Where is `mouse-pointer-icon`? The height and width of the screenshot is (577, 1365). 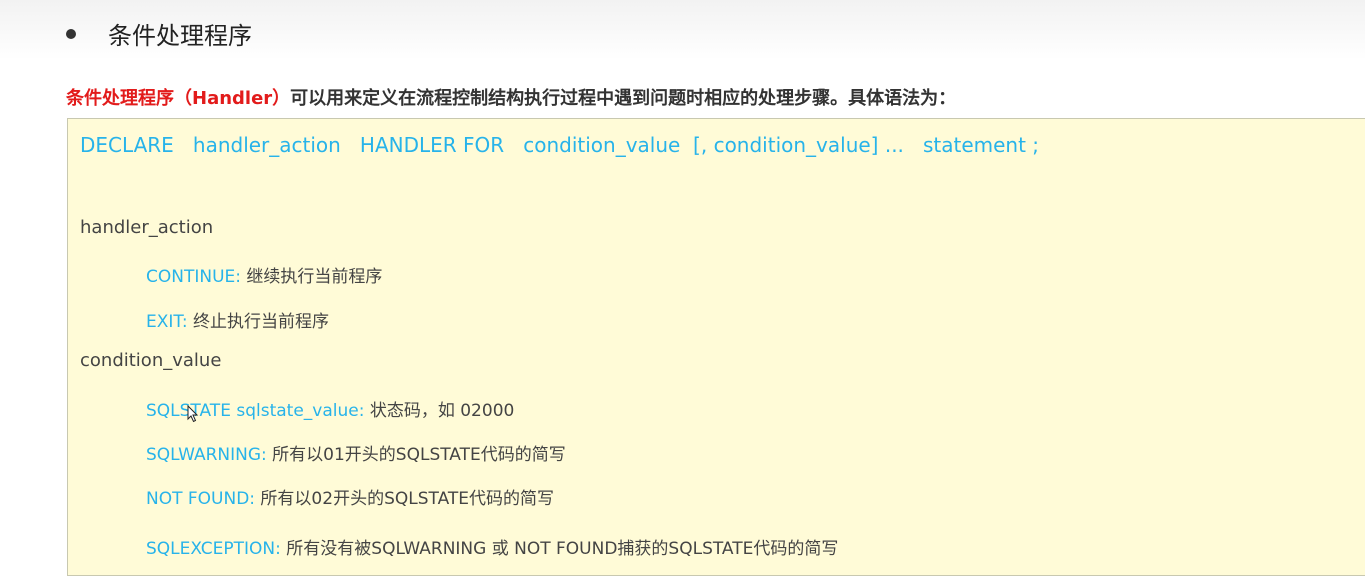
mouse-pointer-icon is located at coordinates (193, 414).